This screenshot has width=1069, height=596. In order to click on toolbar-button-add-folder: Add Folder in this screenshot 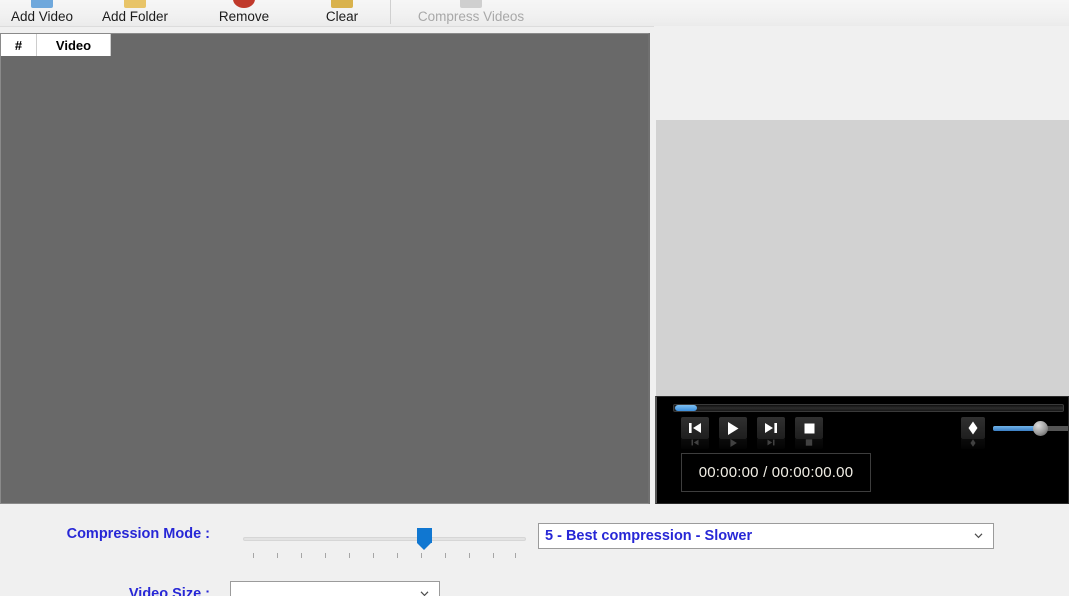, I will do `click(135, 13)`.